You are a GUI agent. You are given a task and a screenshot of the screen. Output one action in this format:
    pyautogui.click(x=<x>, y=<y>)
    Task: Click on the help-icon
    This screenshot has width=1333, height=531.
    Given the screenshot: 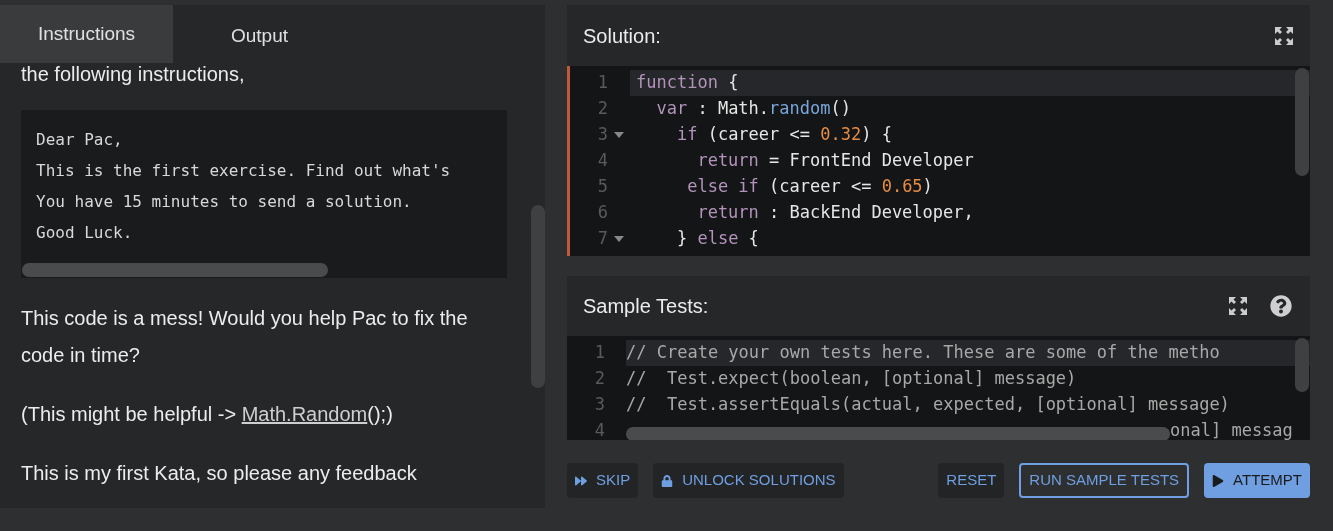 What is the action you would take?
    pyautogui.click(x=1281, y=306)
    